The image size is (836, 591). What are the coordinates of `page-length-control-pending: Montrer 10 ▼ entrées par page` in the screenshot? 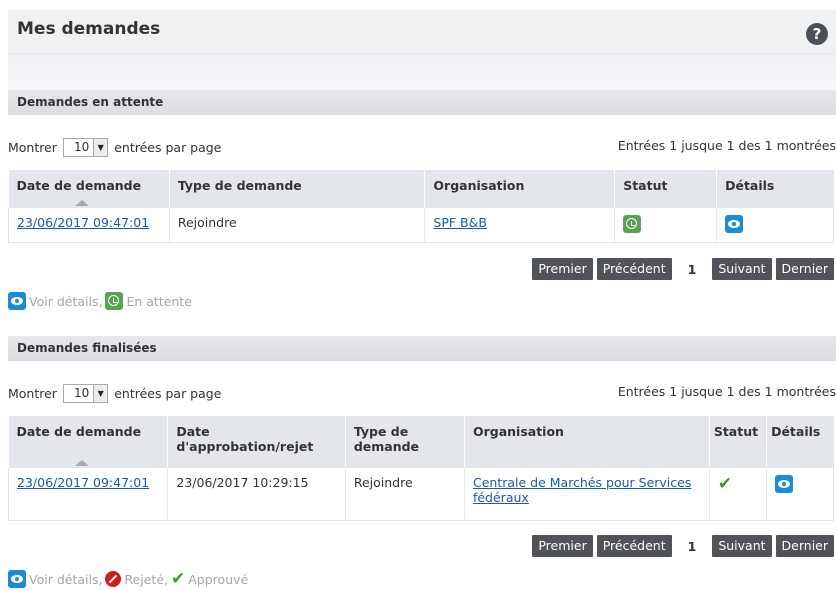 It's located at (114, 147).